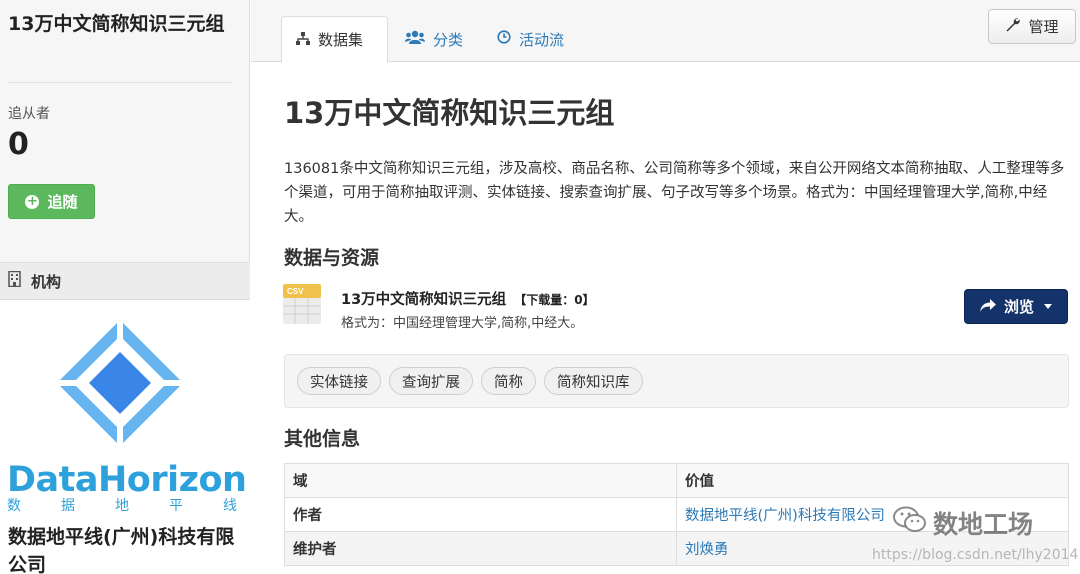  I want to click on wrench-icon, so click(1013, 26).